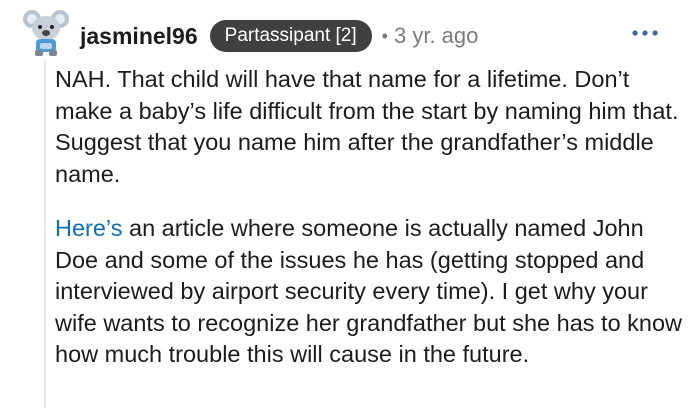  Describe the element at coordinates (645, 30) in the screenshot. I see `more-options-icon` at that location.